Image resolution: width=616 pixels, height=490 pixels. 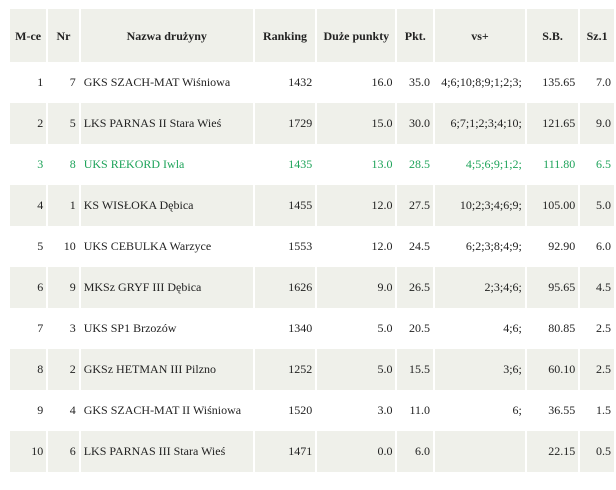 What do you see at coordinates (382, 164) in the screenshot?
I see `cell-big-points: 13.0` at bounding box center [382, 164].